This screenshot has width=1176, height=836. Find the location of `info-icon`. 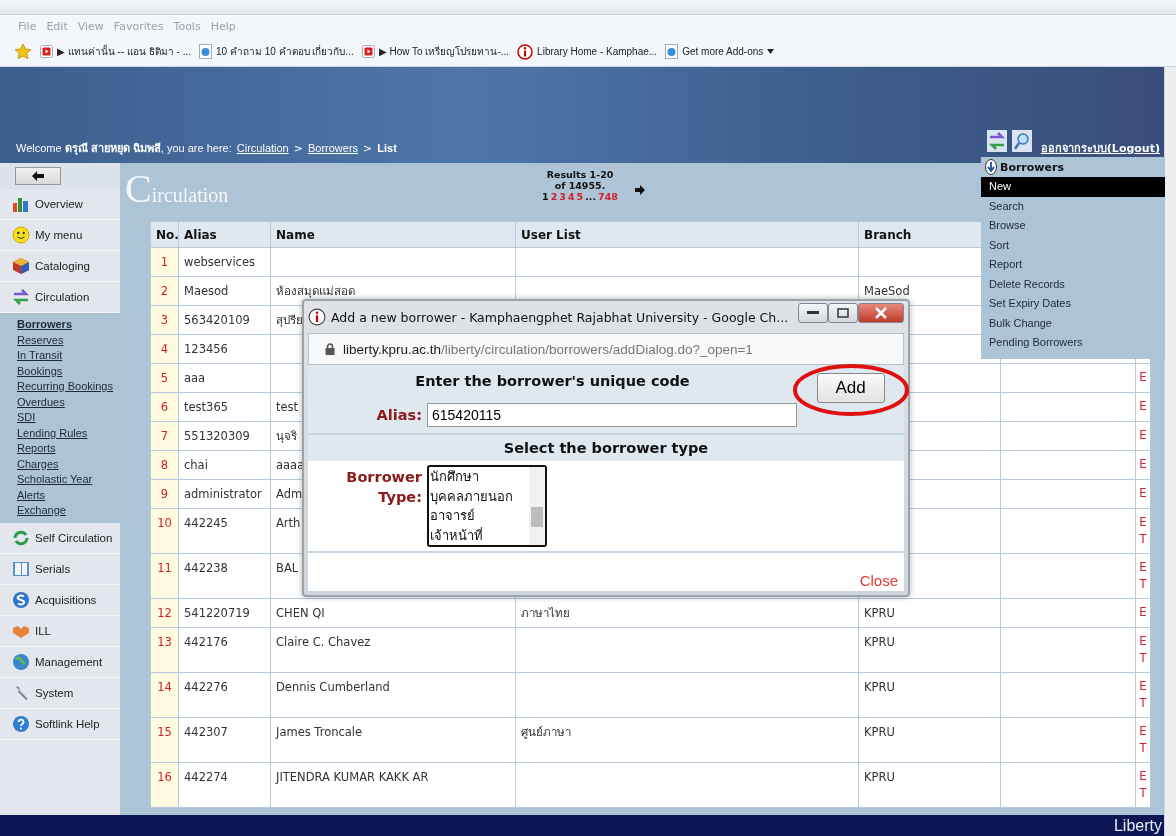

info-icon is located at coordinates (525, 51).